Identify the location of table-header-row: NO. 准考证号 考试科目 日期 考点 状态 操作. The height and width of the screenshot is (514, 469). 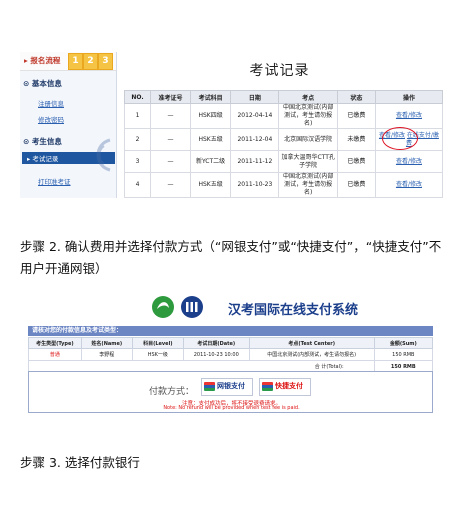
(283, 97).